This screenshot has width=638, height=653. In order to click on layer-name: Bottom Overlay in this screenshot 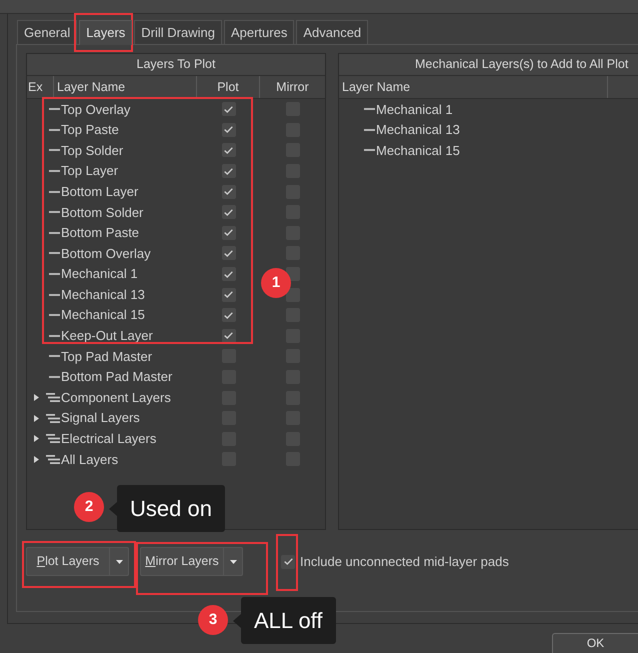, I will do `click(106, 254)`.